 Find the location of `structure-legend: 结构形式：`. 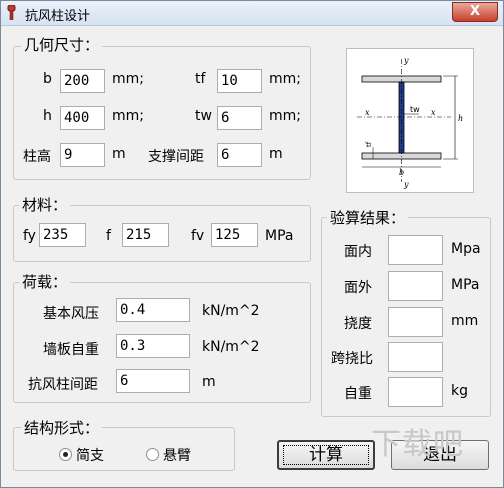

structure-legend: 结构形式： is located at coordinates (62, 427).